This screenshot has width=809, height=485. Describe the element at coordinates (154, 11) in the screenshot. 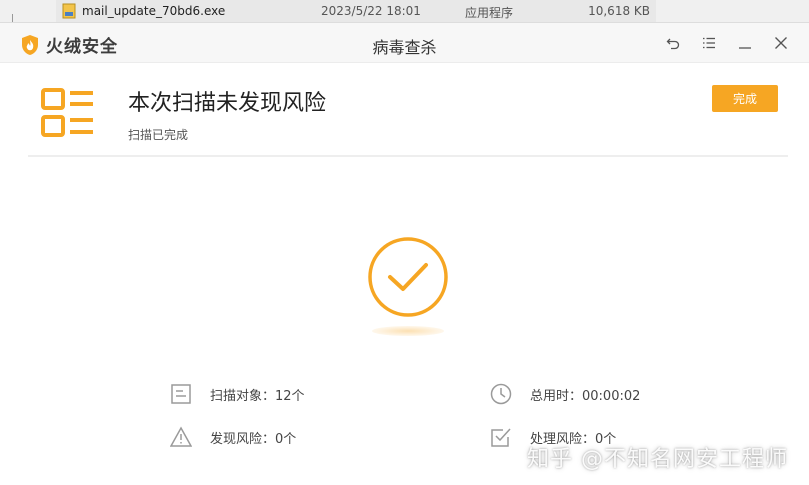

I see `file-name: mail_update_70bd6.exe` at that location.